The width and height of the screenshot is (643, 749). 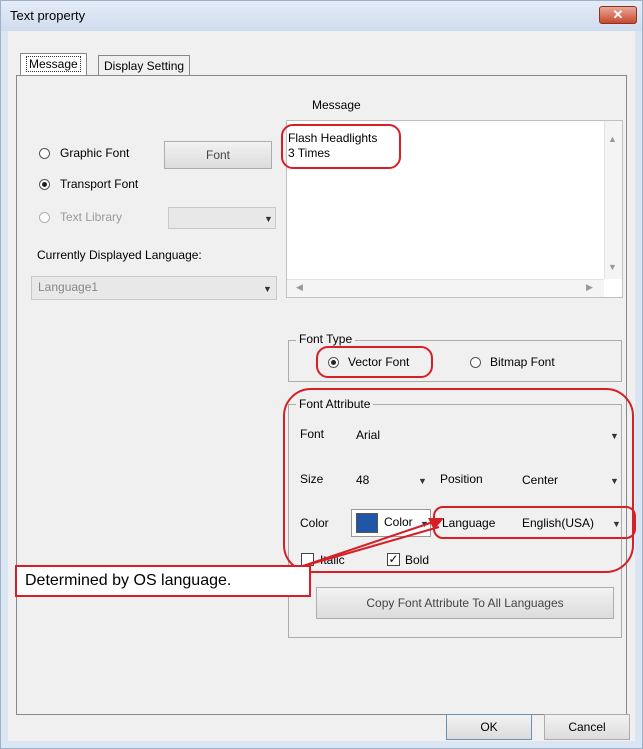 What do you see at coordinates (371, 543) in the screenshot?
I see `callout-arrow` at bounding box center [371, 543].